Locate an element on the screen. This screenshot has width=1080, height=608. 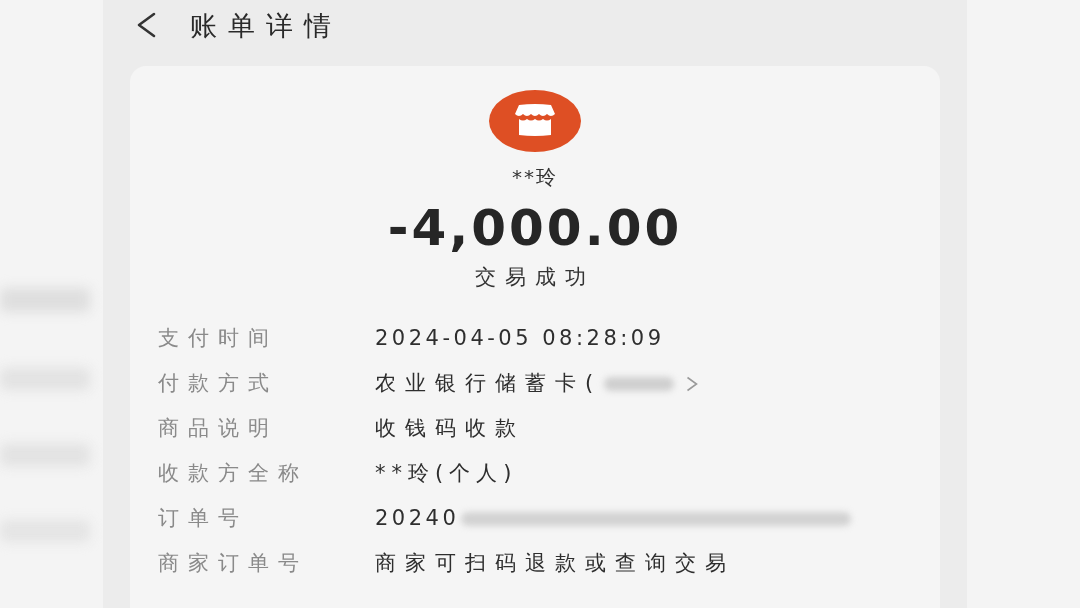
amount: -4,000.00 is located at coordinates (535, 228).